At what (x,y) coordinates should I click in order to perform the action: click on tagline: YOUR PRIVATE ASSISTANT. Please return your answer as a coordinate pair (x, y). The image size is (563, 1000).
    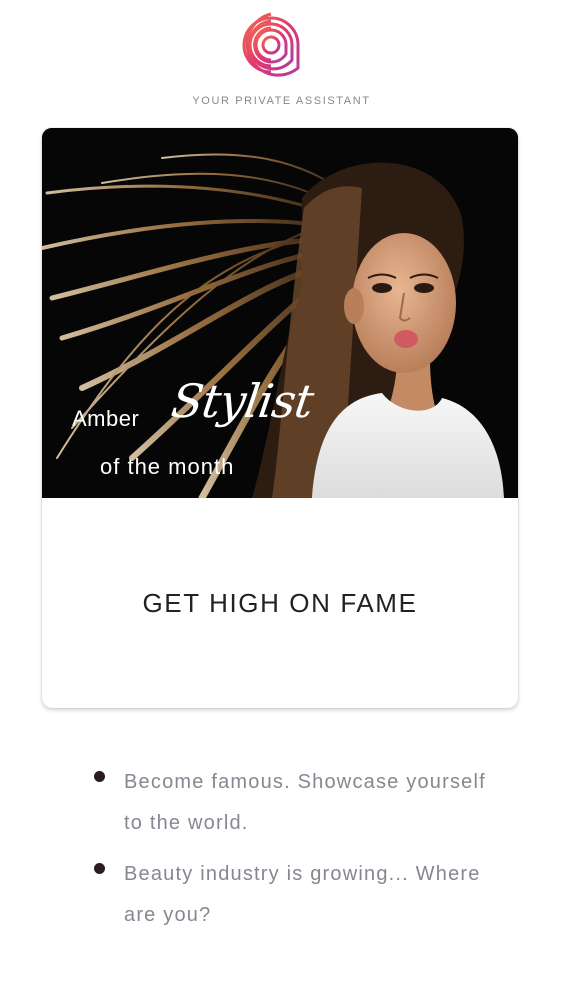
    Looking at the image, I should click on (281, 101).